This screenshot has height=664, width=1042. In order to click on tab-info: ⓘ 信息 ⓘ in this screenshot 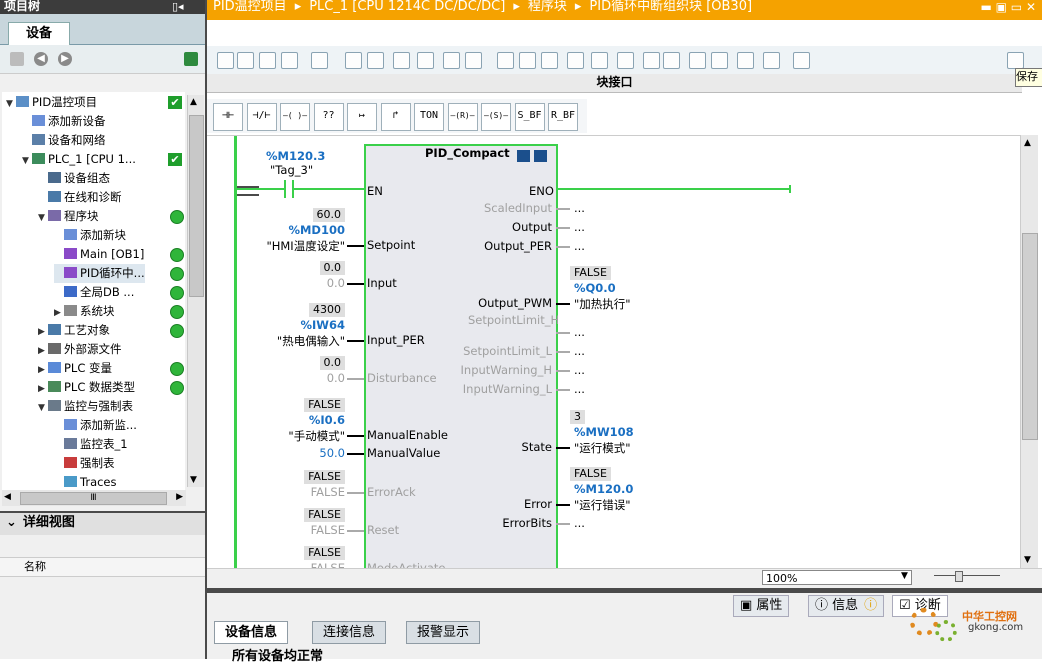, I will do `click(846, 606)`.